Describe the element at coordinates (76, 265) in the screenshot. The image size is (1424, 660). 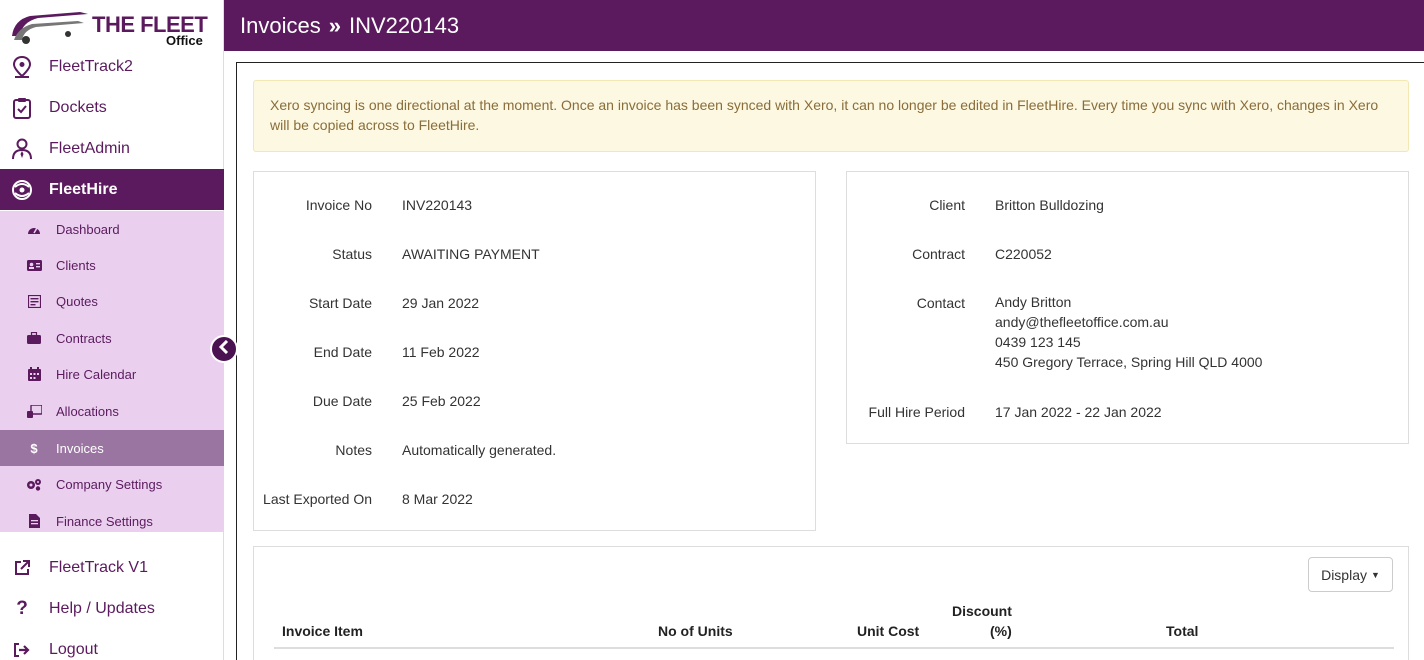
I see `subnav-label: Clients` at that location.